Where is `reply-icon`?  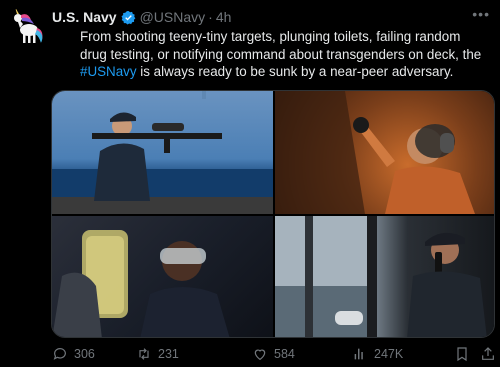 reply-icon is located at coordinates (59, 354).